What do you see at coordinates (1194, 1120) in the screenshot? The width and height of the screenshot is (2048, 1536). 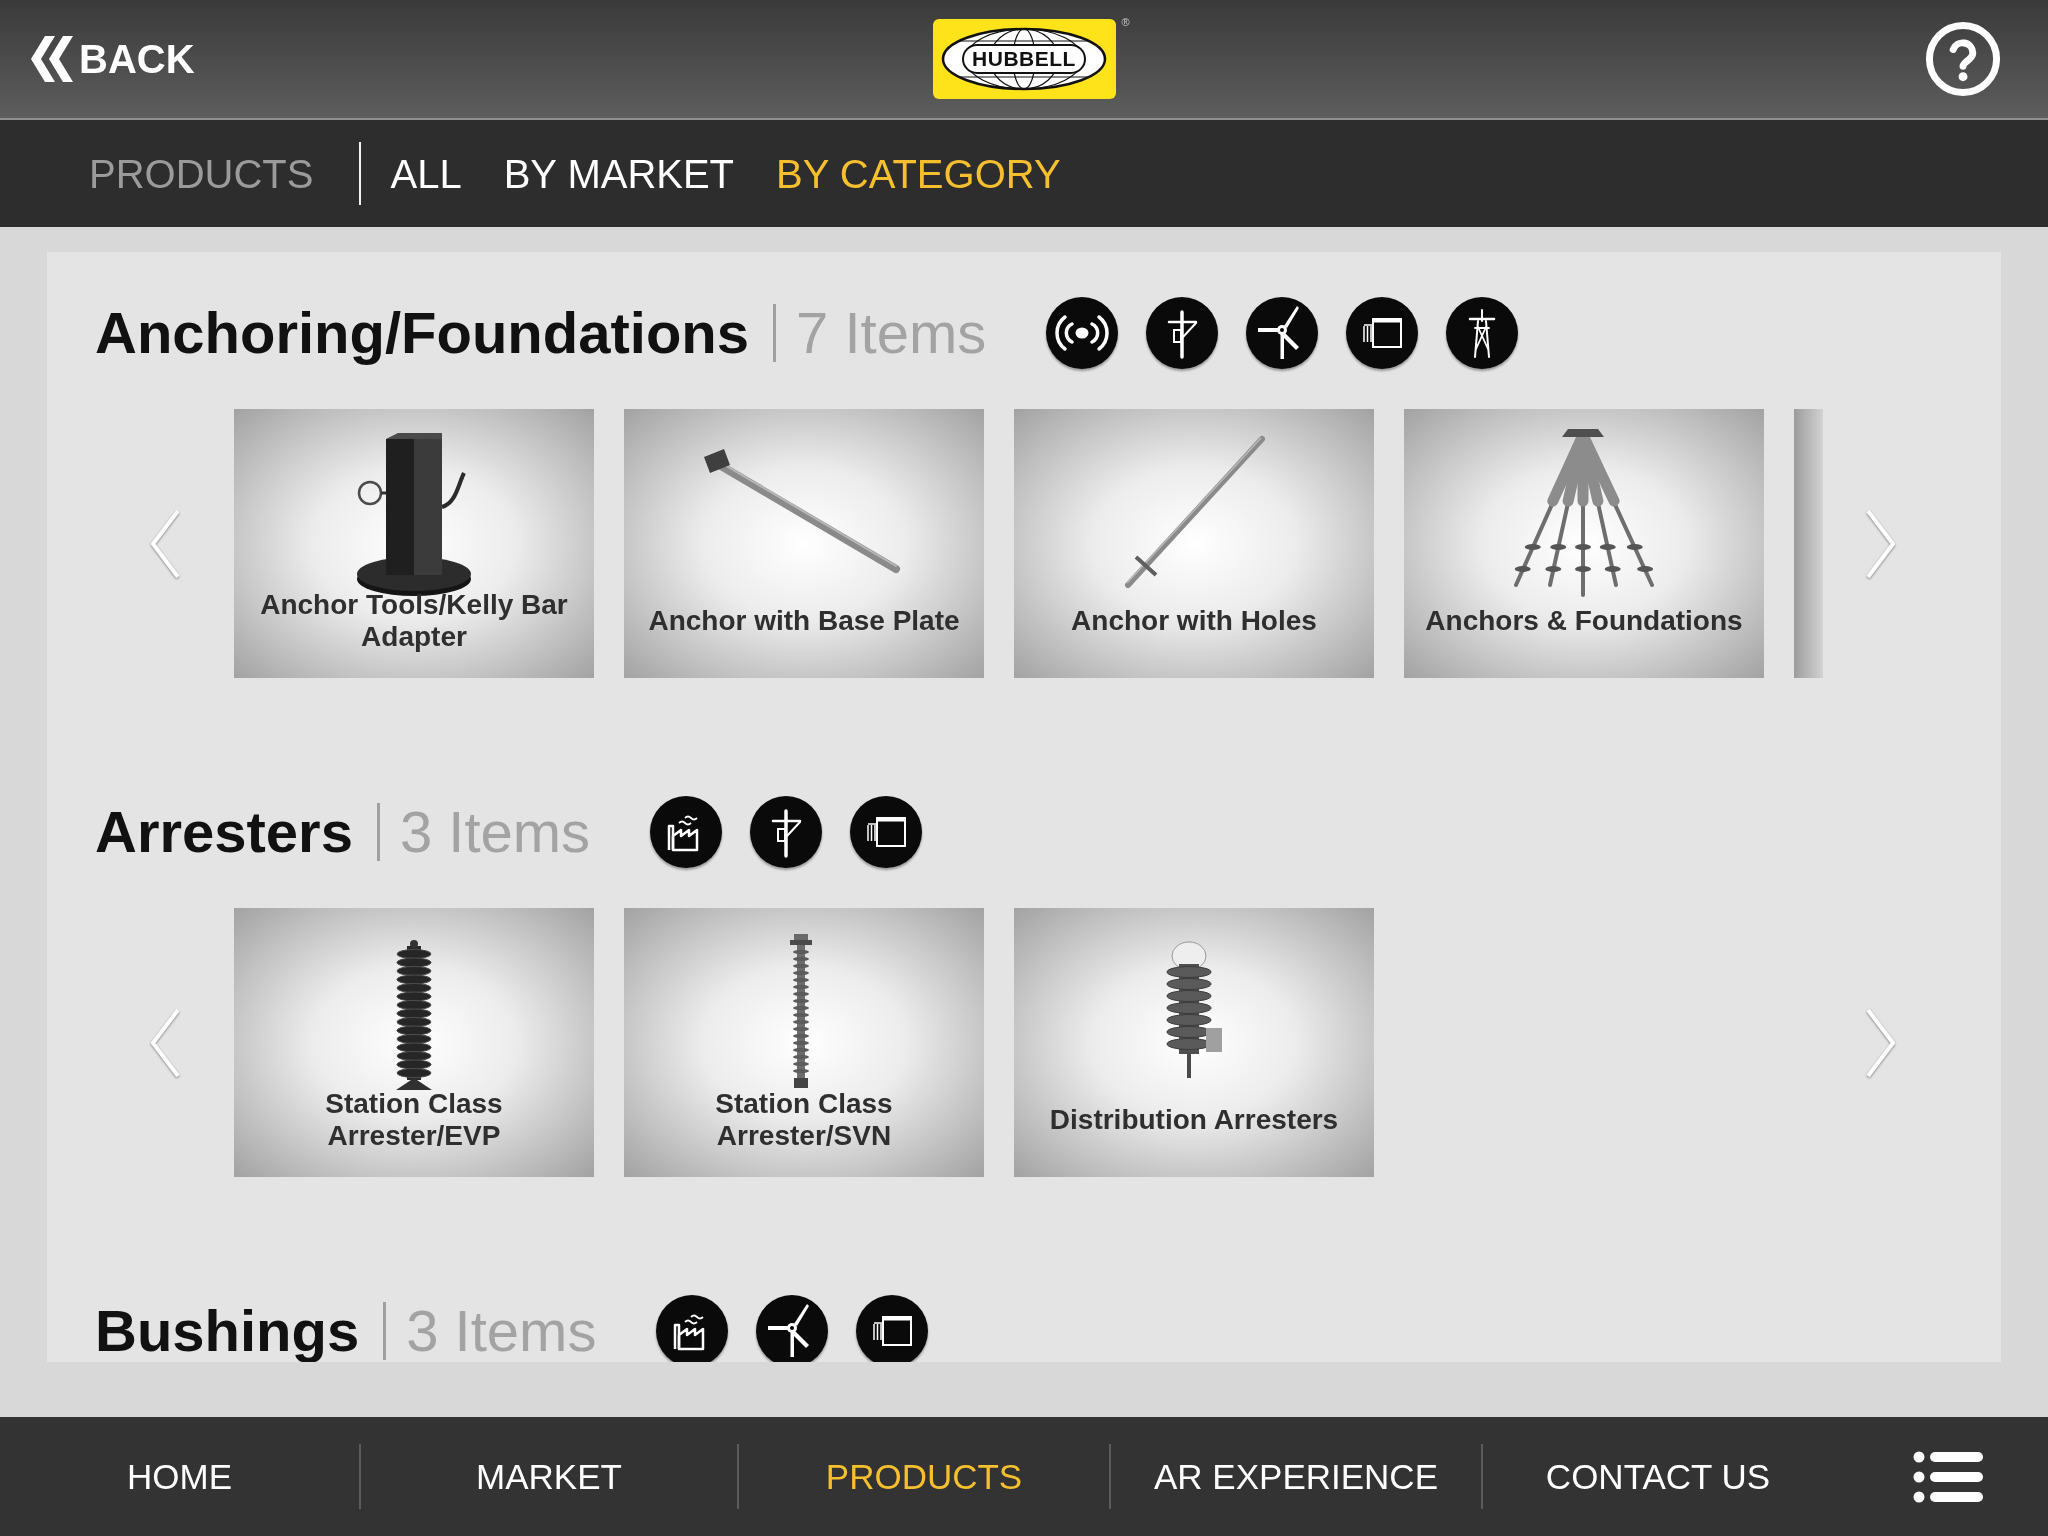 I see `product-label: Distribution Arresters` at bounding box center [1194, 1120].